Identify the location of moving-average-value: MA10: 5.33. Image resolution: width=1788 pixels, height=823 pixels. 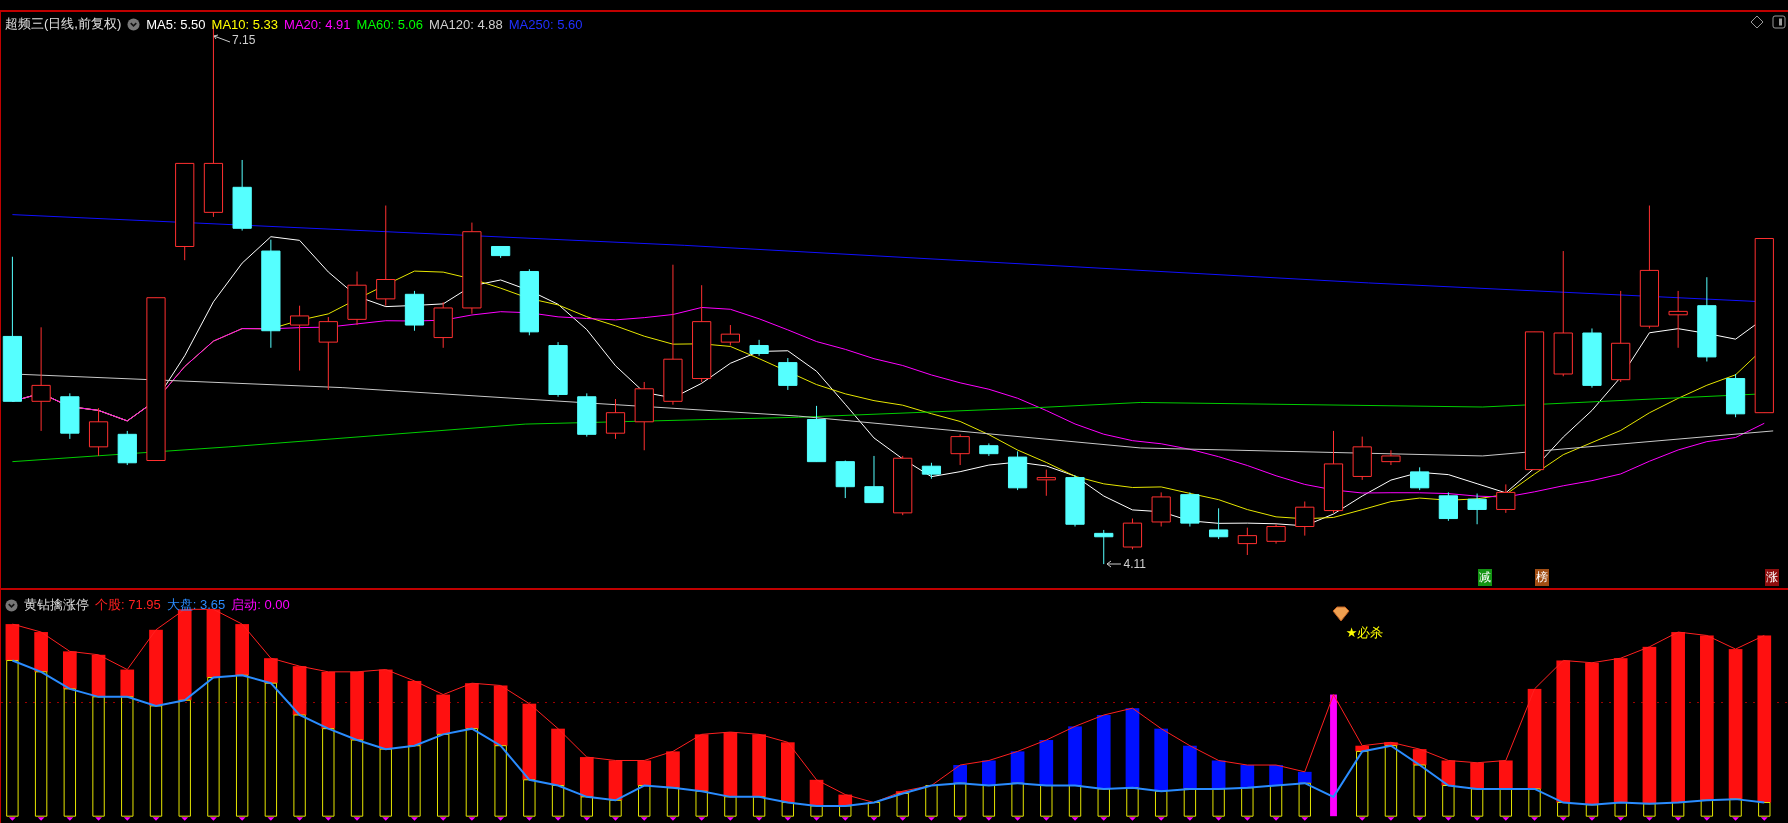
(245, 24).